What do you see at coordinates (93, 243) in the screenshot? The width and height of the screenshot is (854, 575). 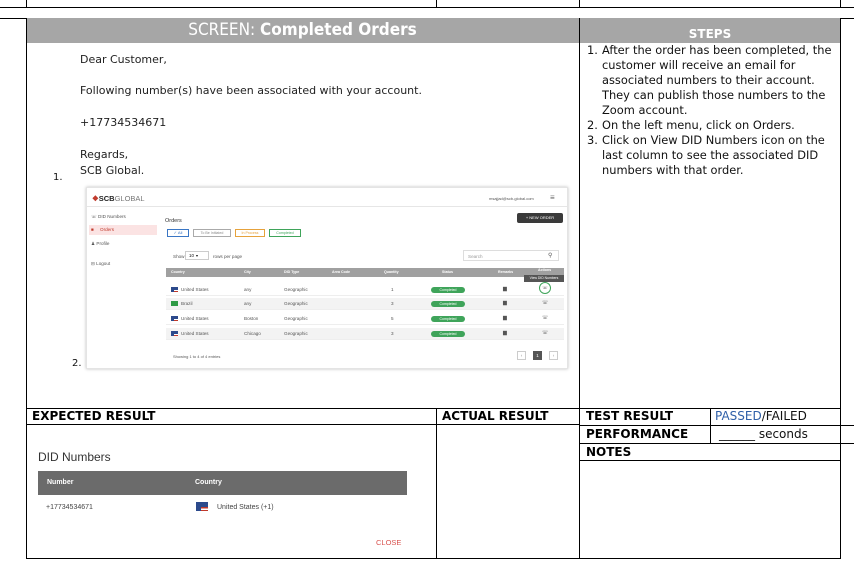 I see `user-icon: ♟` at bounding box center [93, 243].